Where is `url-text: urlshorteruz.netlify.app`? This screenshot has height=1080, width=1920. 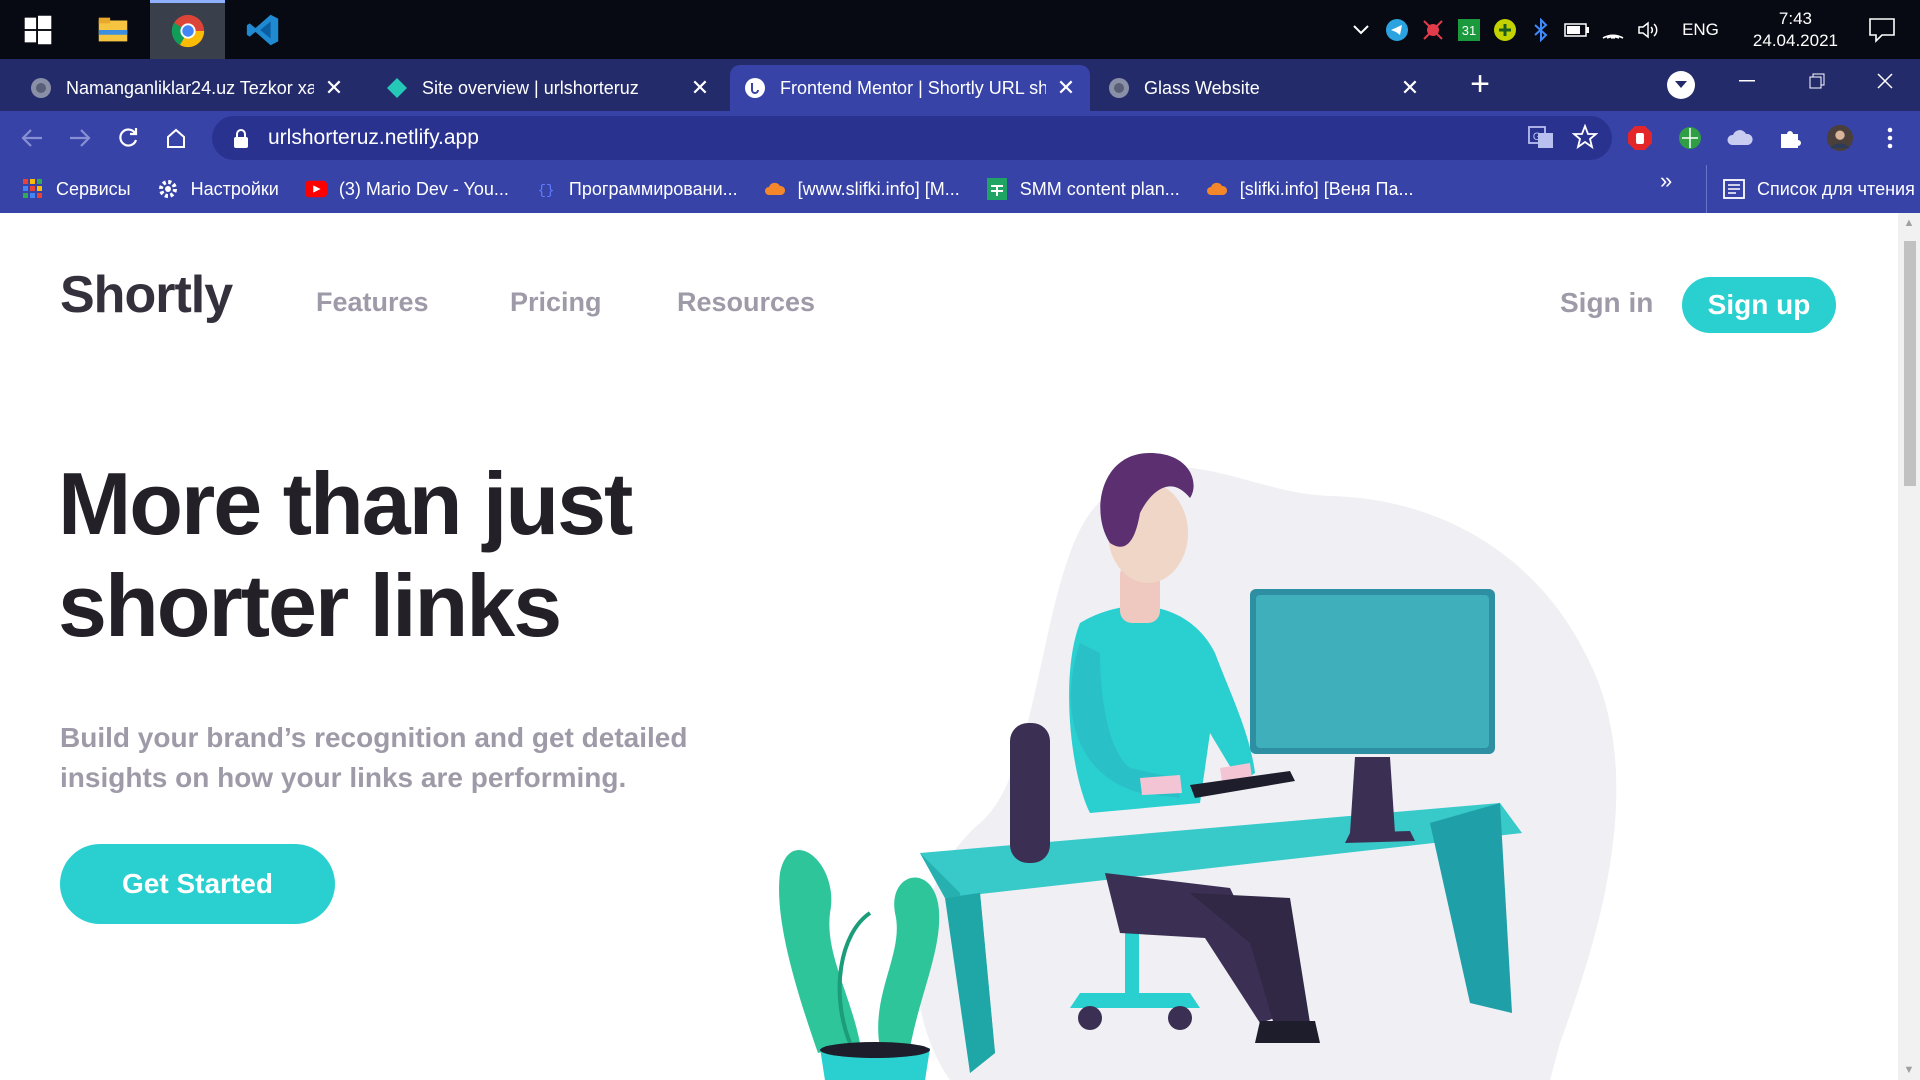 url-text: urlshorteruz.netlify.app is located at coordinates (373, 138).